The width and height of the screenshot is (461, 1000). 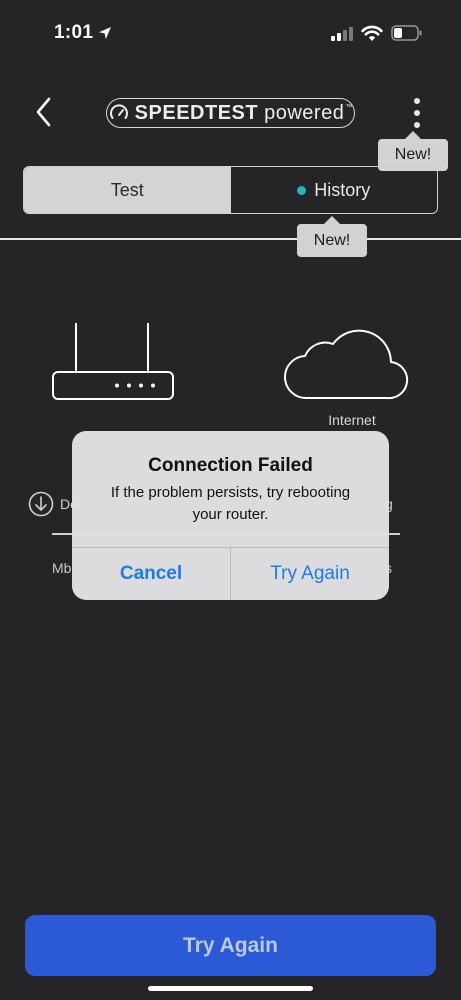 I want to click on alert-try-again-button: Try Again, so click(x=310, y=574).